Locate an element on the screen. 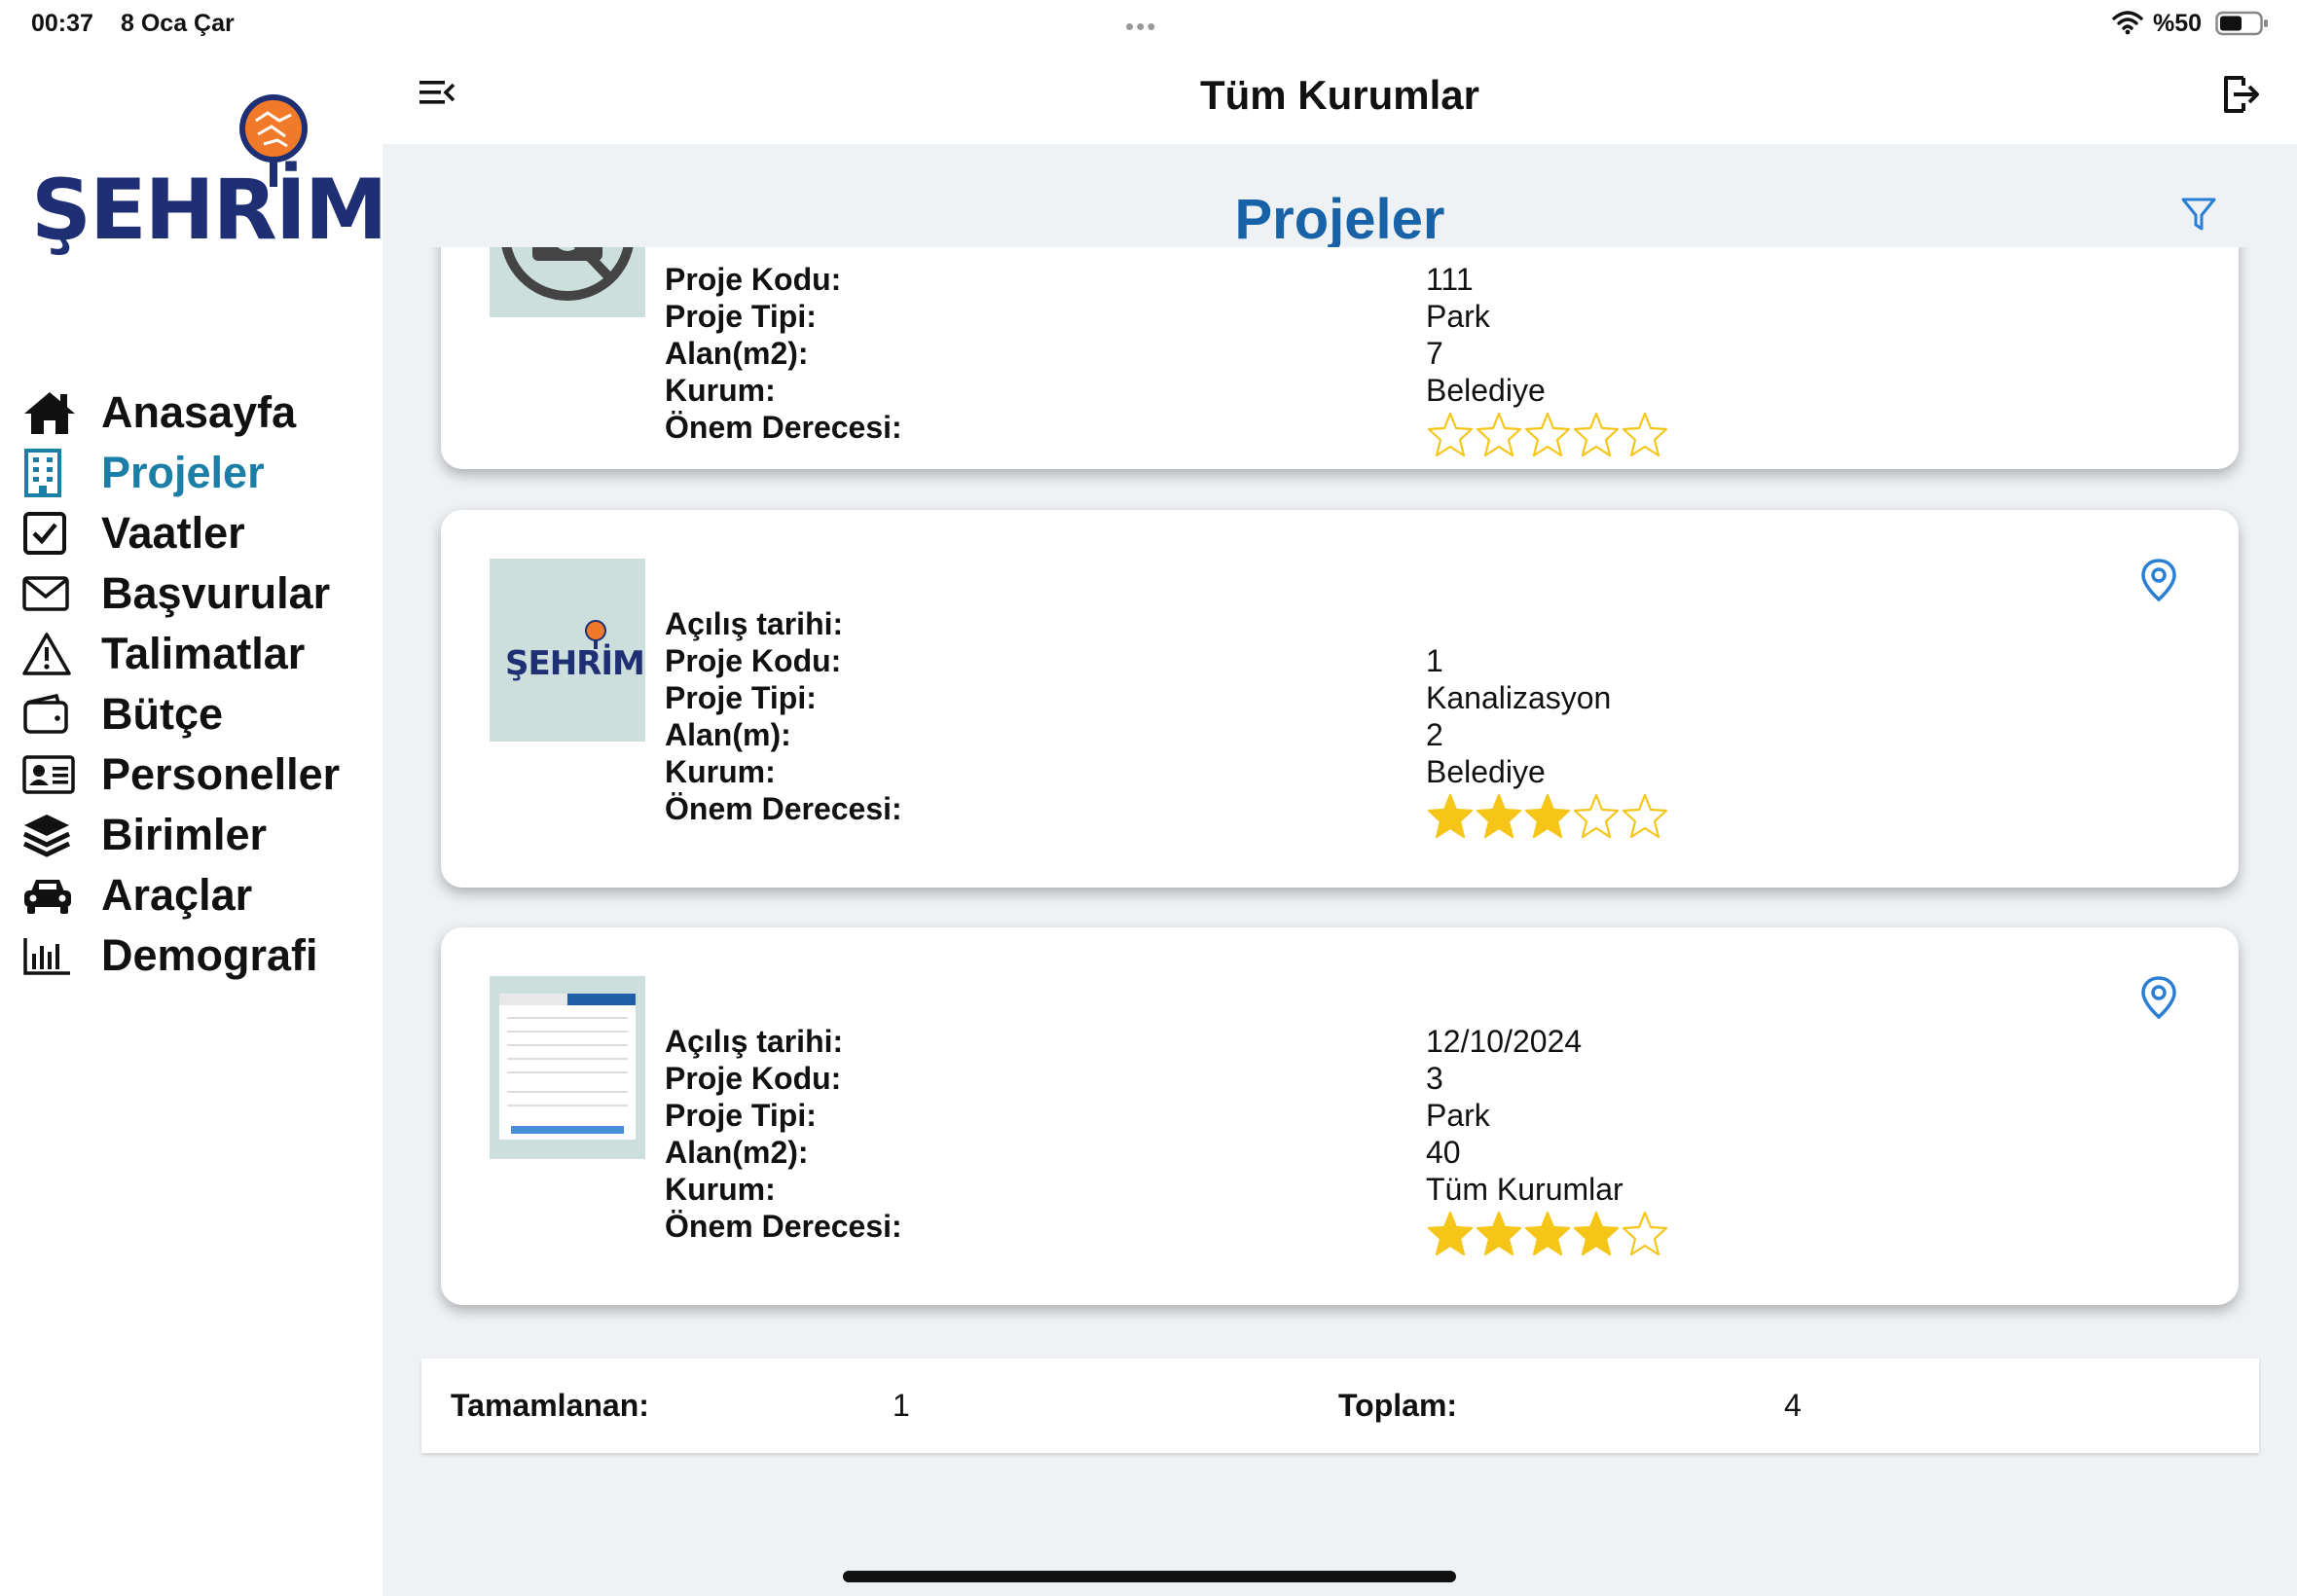  project-values: 1 Kanalizasyon 2 Belediye is located at coordinates (1548, 723).